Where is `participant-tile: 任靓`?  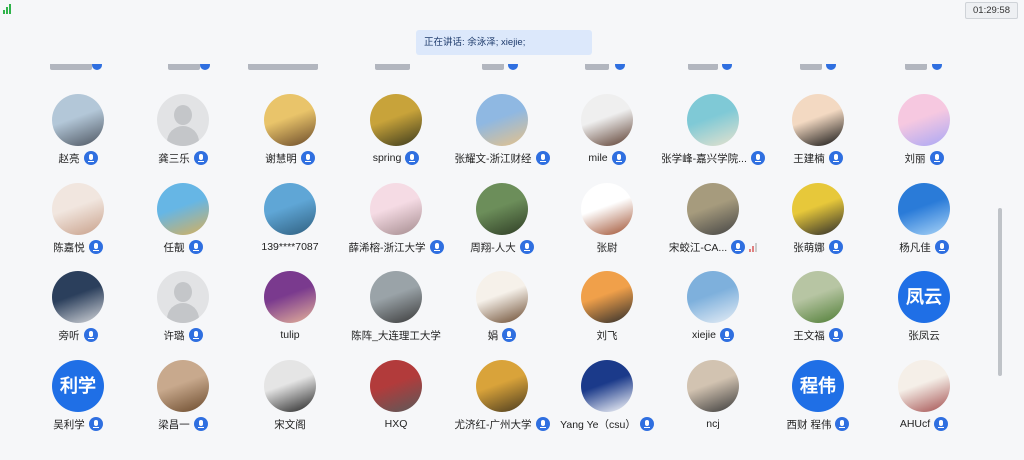 participant-tile: 任靓 is located at coordinates (183, 226).